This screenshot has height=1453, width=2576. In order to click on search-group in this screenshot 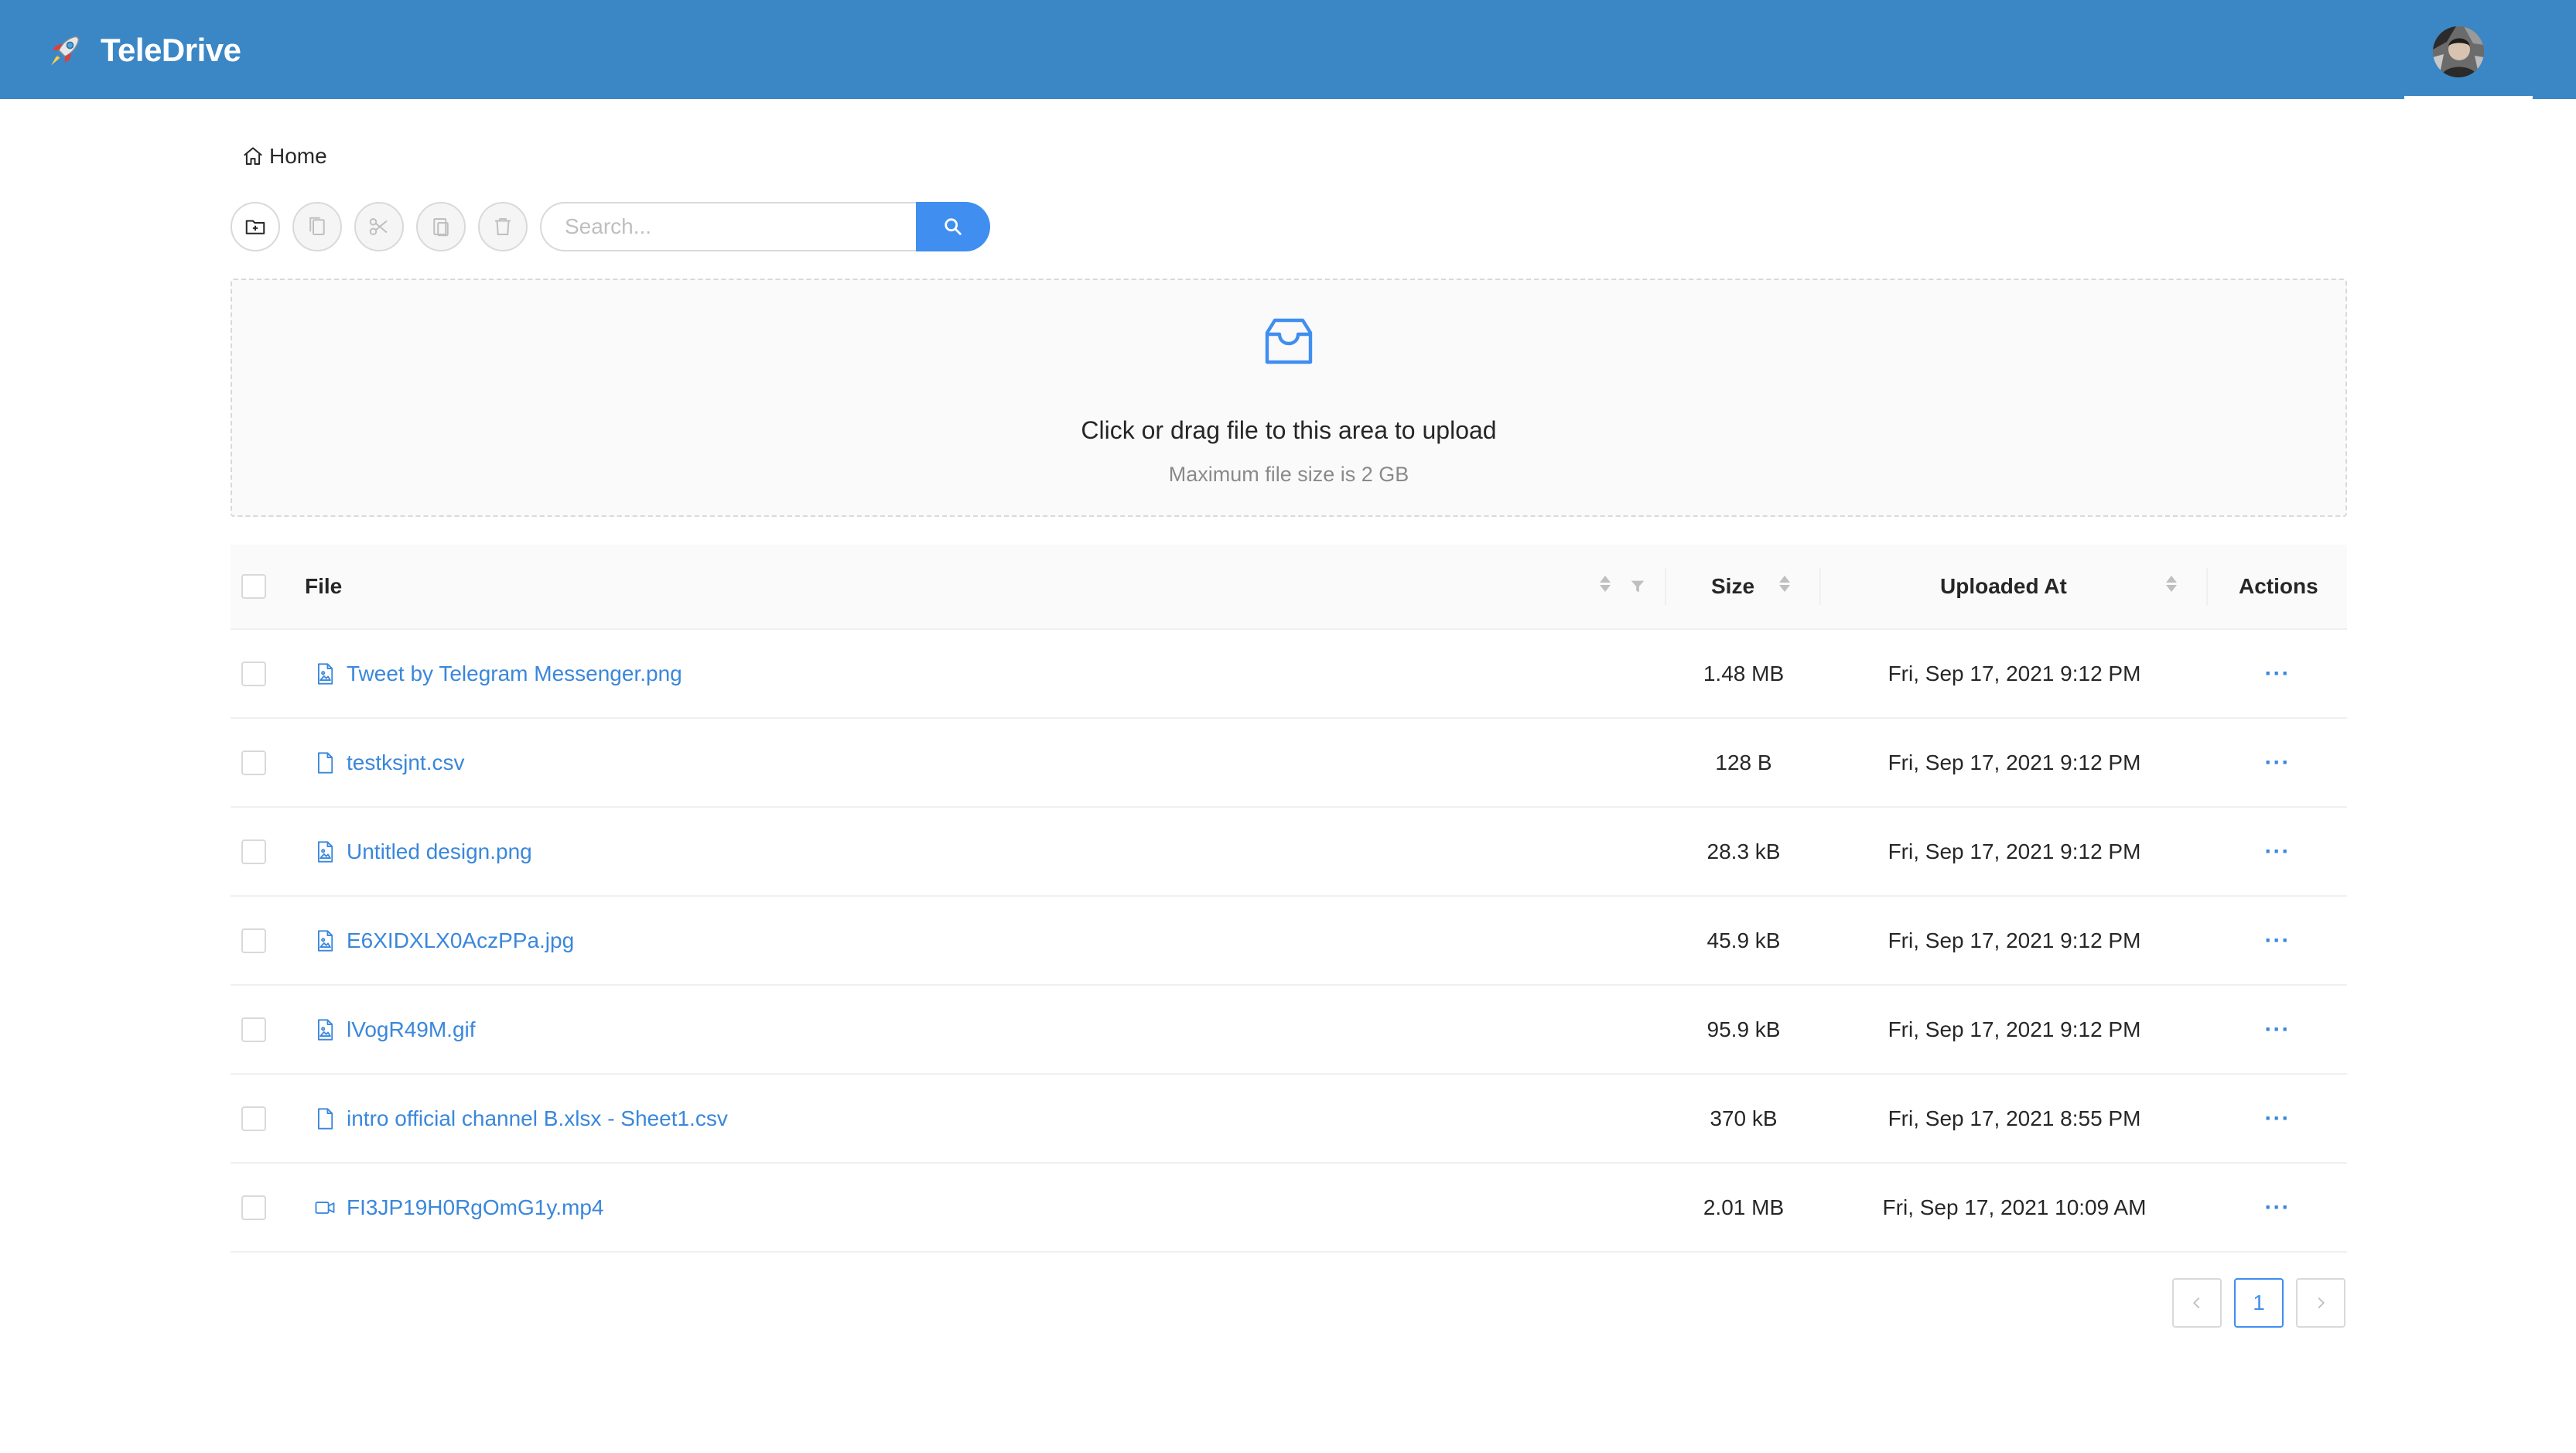, I will do `click(765, 226)`.